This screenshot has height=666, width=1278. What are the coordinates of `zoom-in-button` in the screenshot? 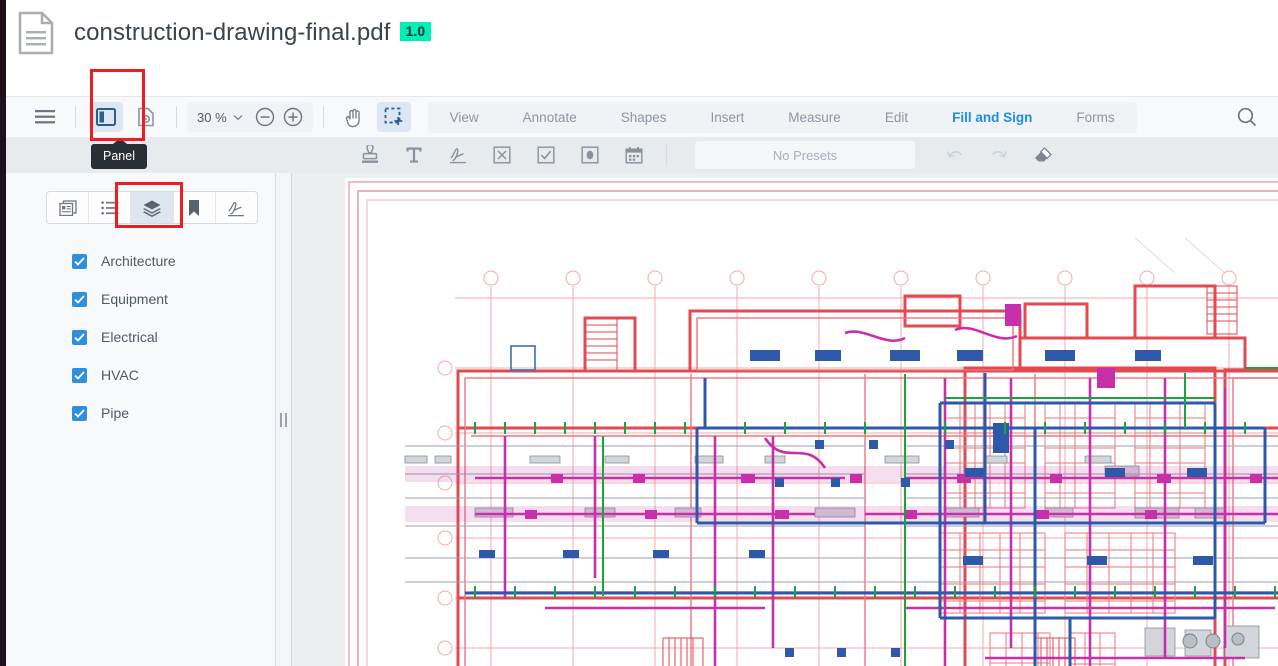 It's located at (293, 117).